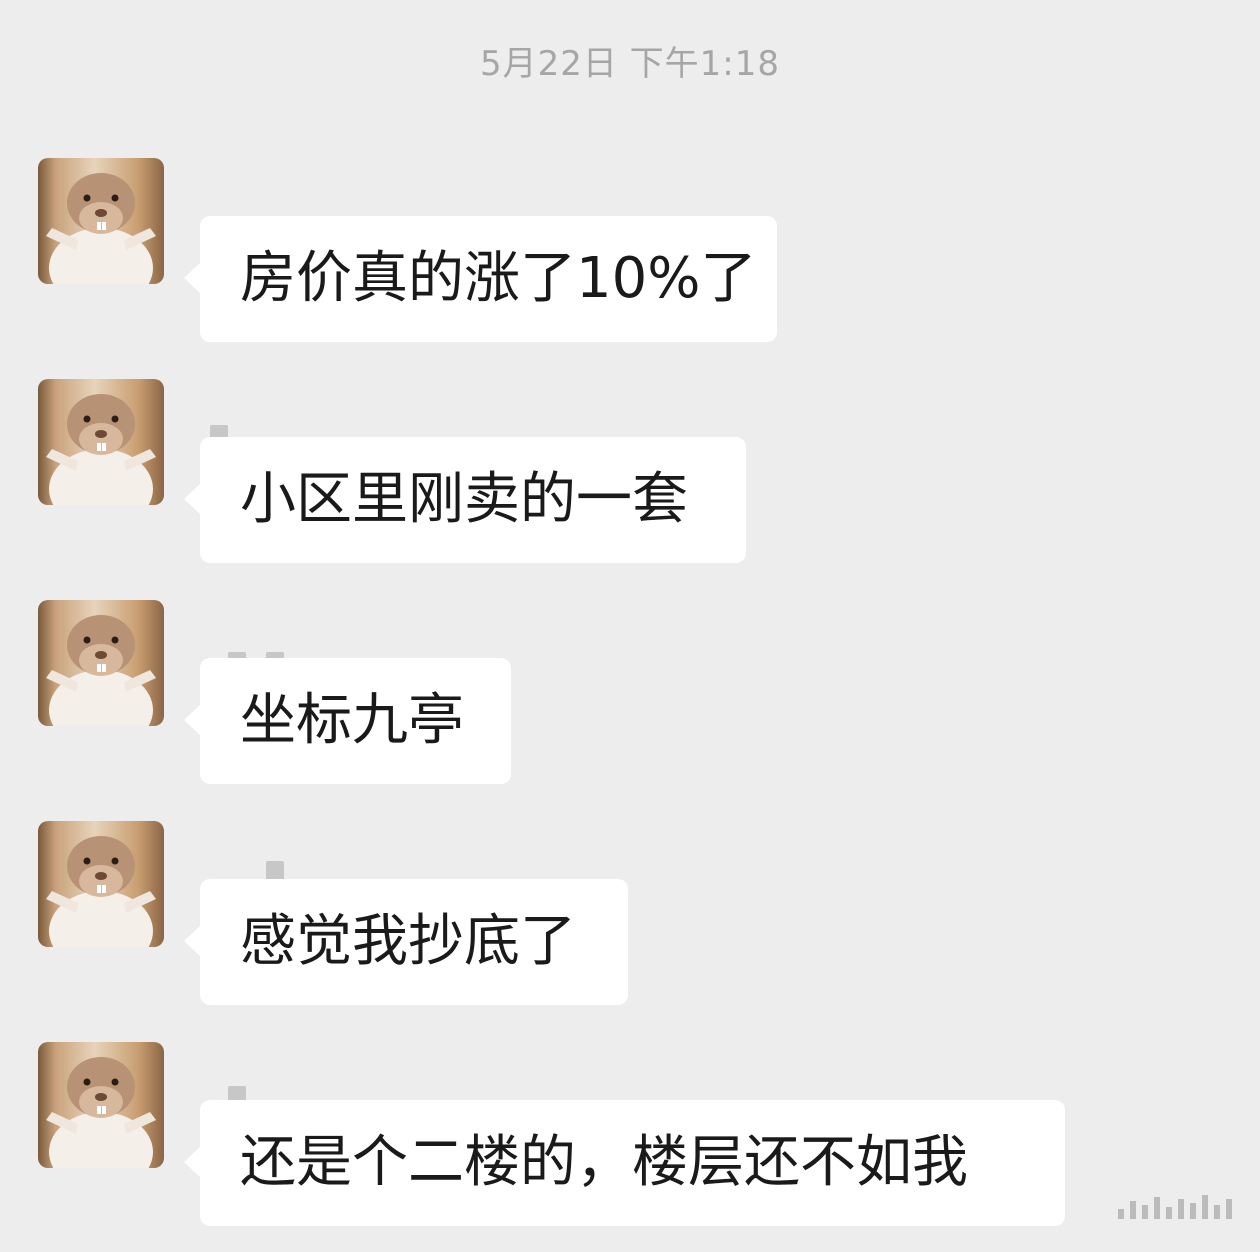 The height and width of the screenshot is (1252, 1260). I want to click on chat-timestamp: 5月22日 下午1:18, so click(630, 64).